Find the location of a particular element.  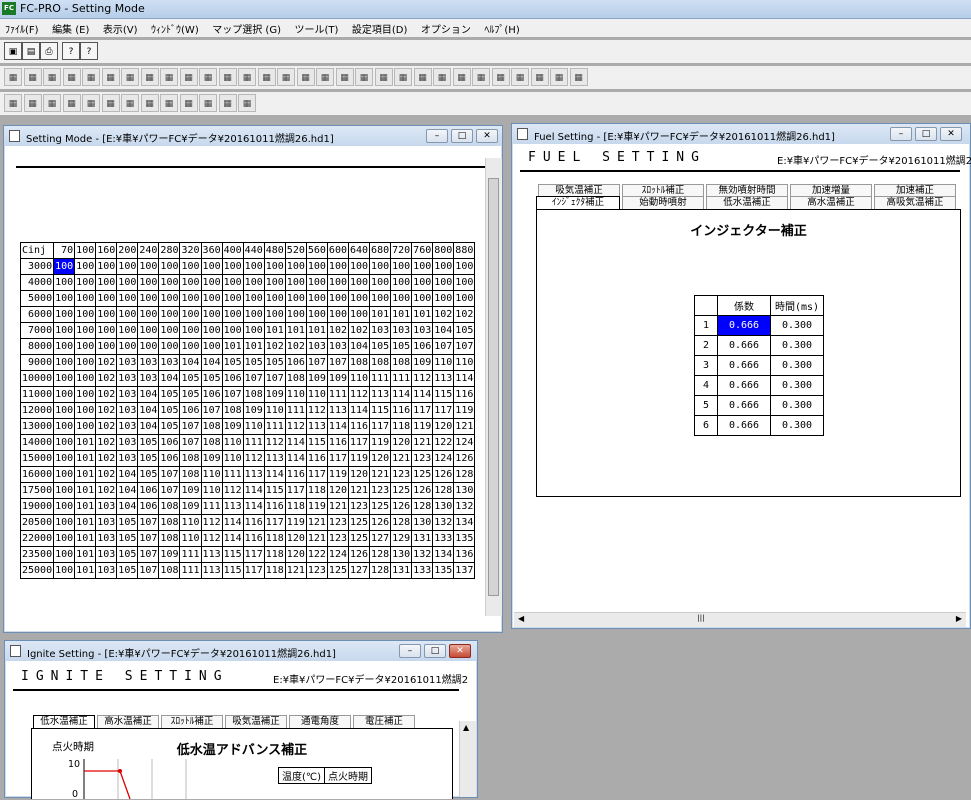

map-cell: 136 is located at coordinates (464, 554).